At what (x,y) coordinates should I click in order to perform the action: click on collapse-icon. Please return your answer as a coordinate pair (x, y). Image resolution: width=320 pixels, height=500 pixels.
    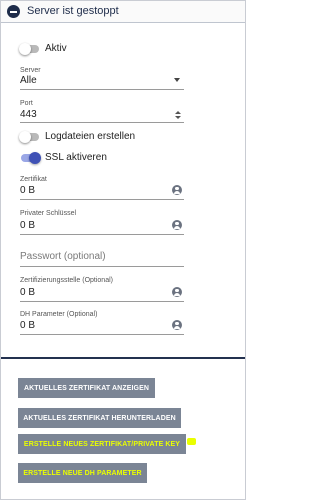
    Looking at the image, I should click on (13, 11).